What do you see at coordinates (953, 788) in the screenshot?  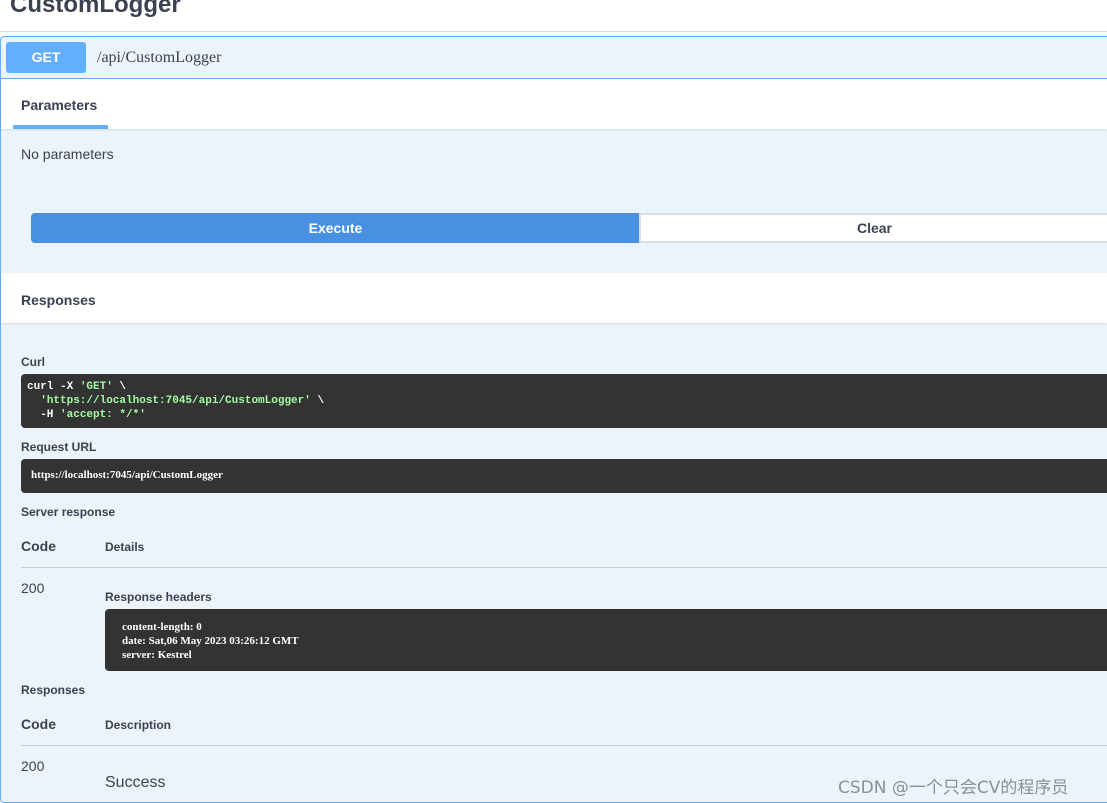 I see `csdn-watermark: CSDN @一个只会CV的程序员` at bounding box center [953, 788].